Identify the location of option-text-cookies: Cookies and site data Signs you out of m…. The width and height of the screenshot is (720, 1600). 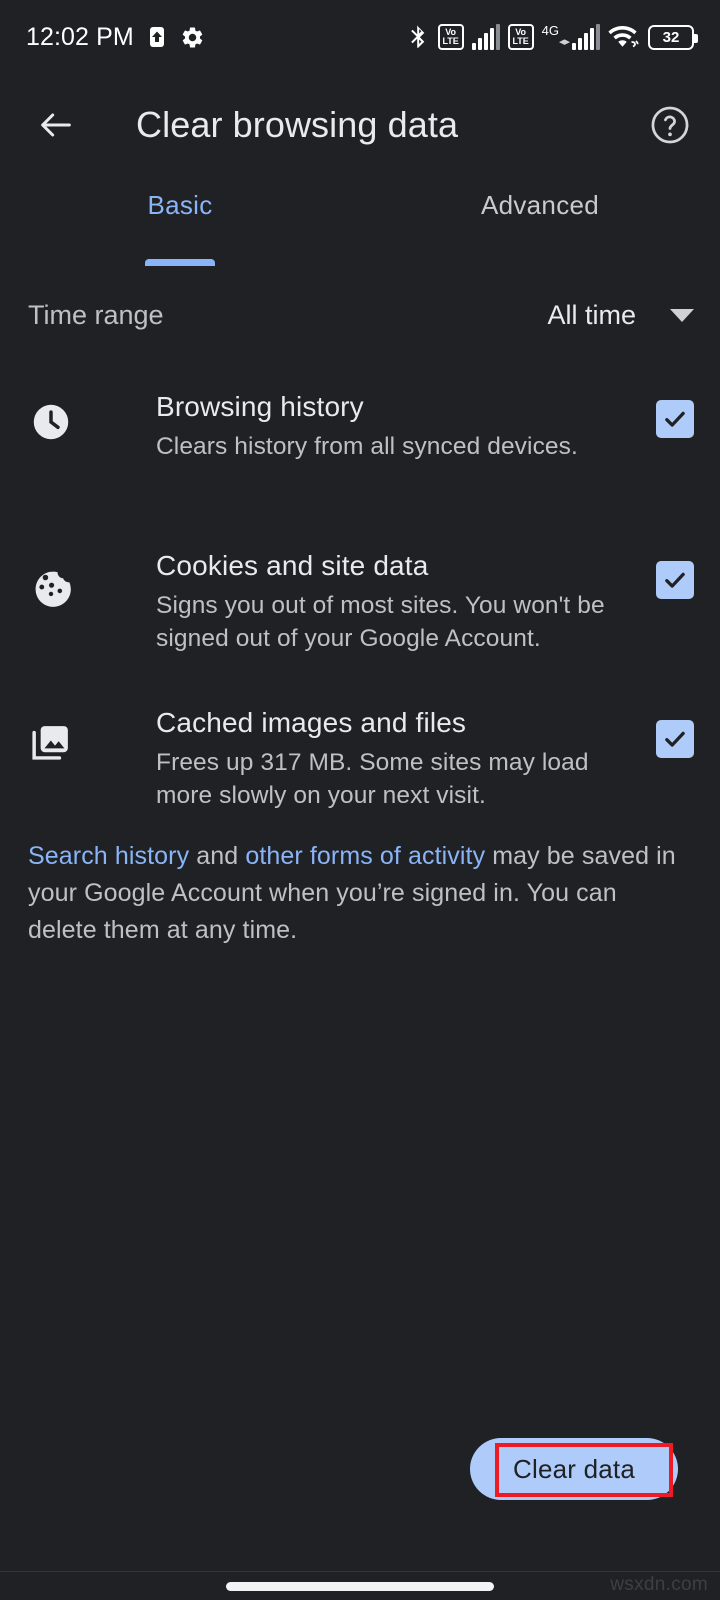
(398, 601).